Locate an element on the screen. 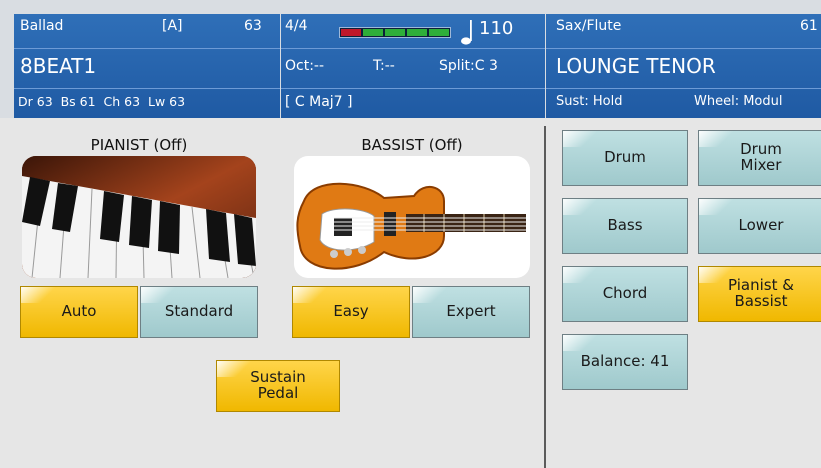 The height and width of the screenshot is (468, 821). bassist-expert-label: Expert is located at coordinates (471, 311).